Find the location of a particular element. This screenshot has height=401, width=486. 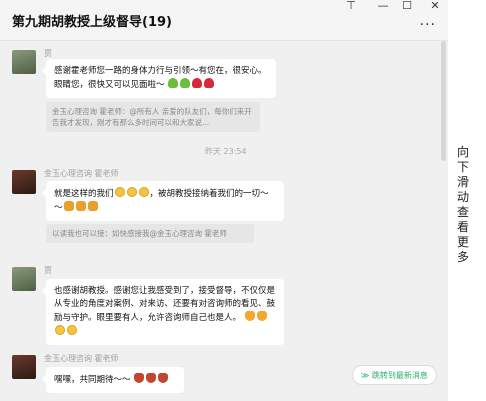

chat-title: 第九期胡教授上级督导(19) is located at coordinates (92, 22).